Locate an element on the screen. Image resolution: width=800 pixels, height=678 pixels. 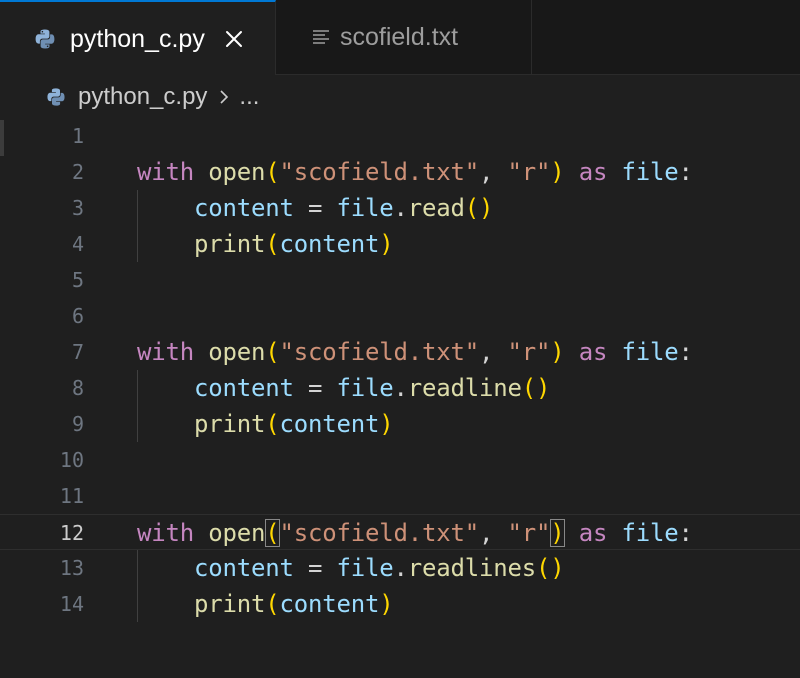
close-icon is located at coordinates (234, 39).